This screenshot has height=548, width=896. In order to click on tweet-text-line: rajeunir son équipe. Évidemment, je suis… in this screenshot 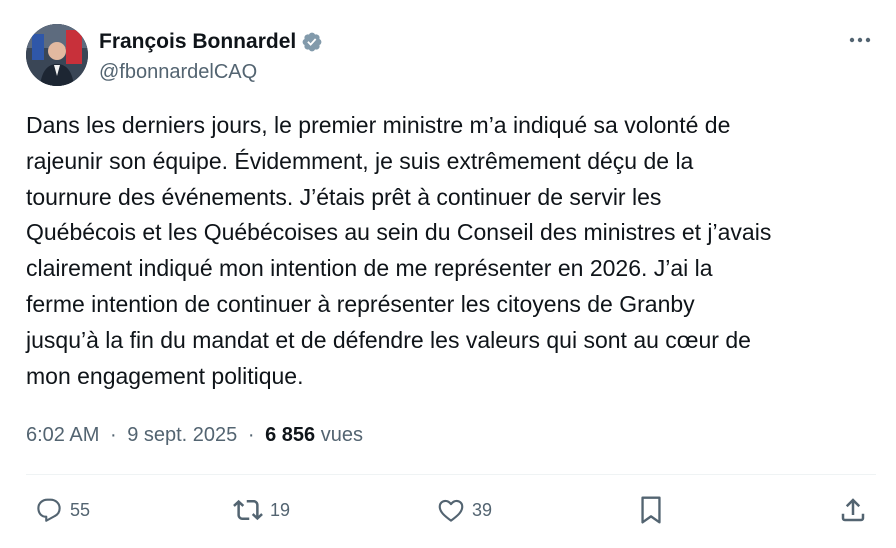, I will do `click(360, 160)`.